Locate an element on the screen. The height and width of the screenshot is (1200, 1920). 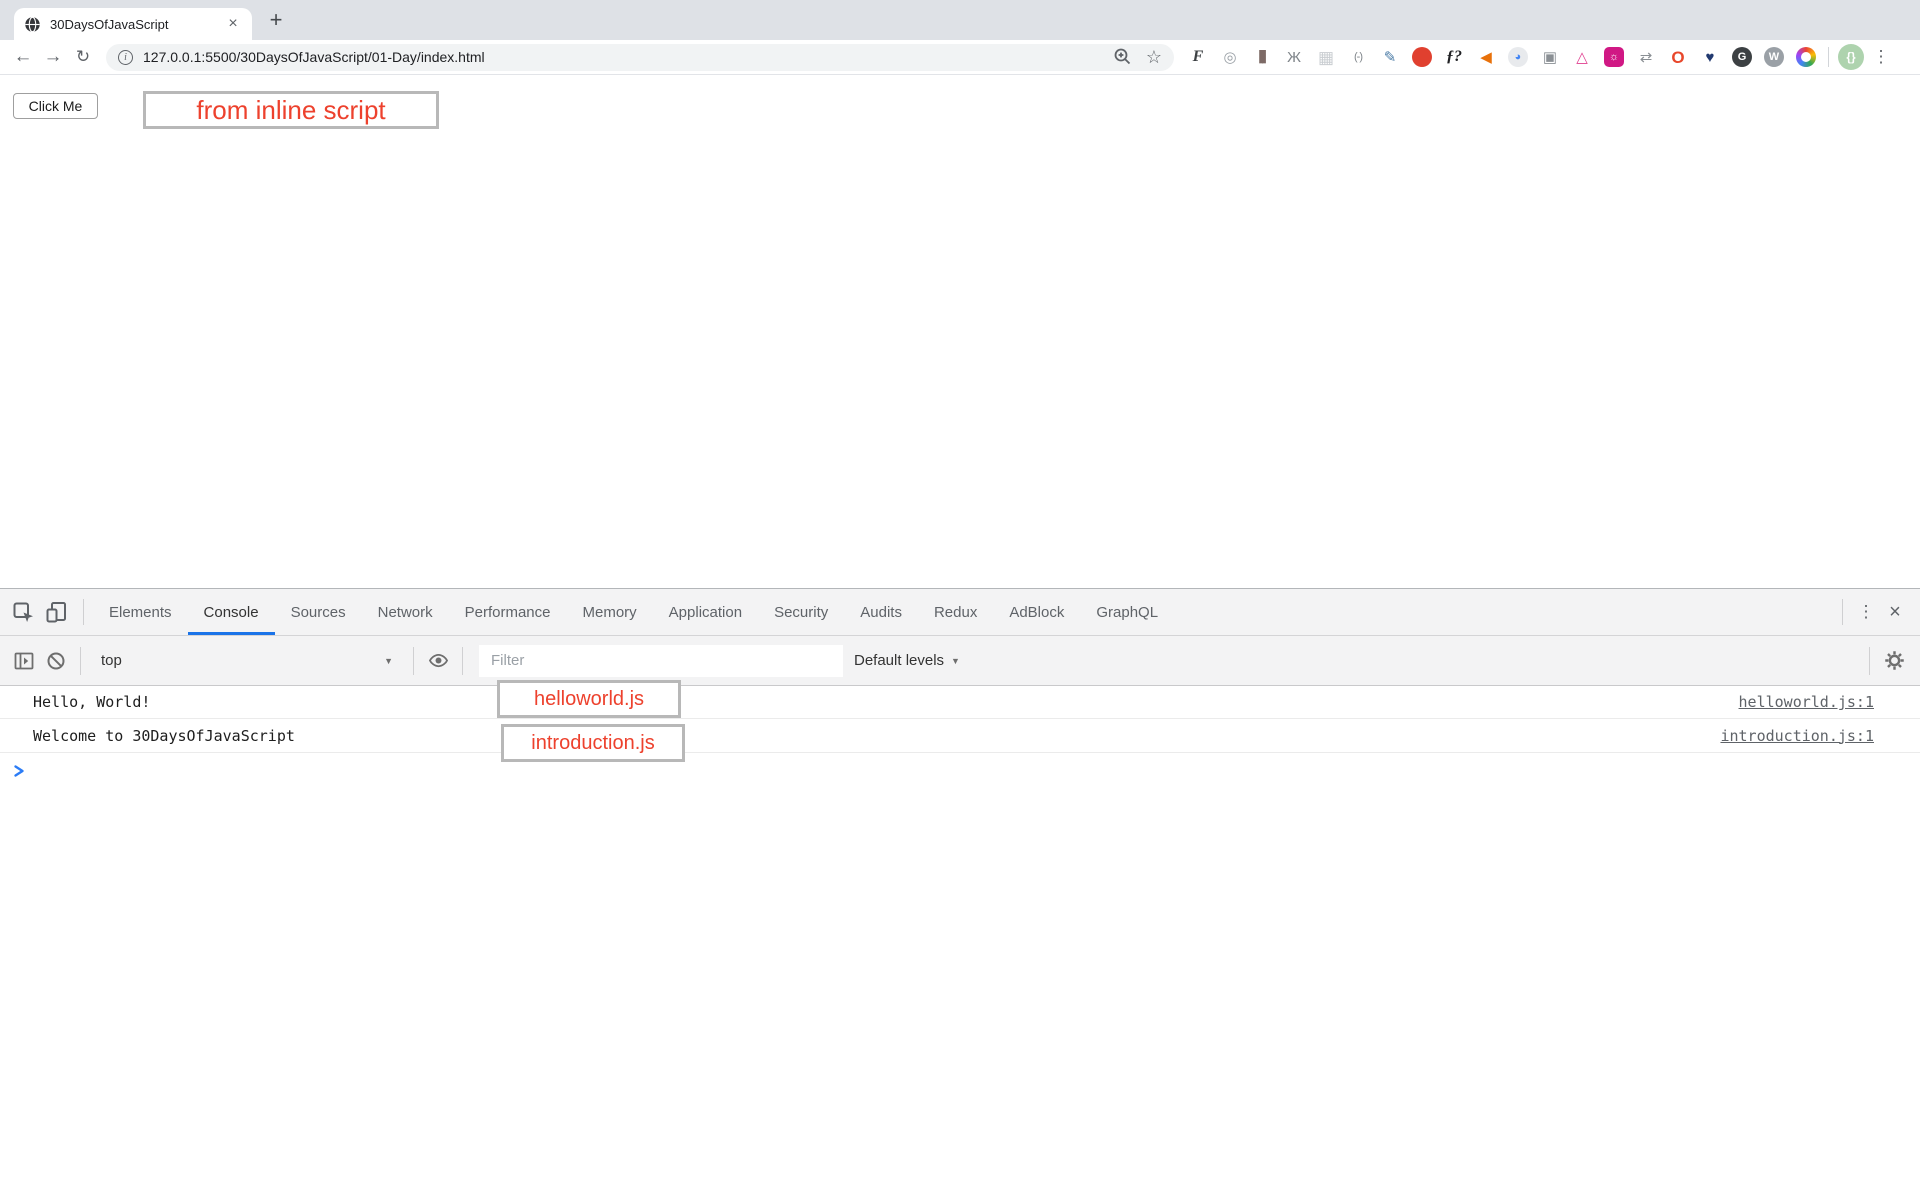
megaphone-extension-icon: ◀ is located at coordinates (1486, 57).